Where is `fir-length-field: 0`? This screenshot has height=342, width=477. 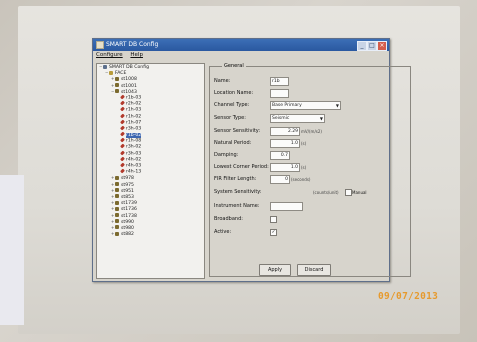
fir-length-field: 0 is located at coordinates (280, 179).